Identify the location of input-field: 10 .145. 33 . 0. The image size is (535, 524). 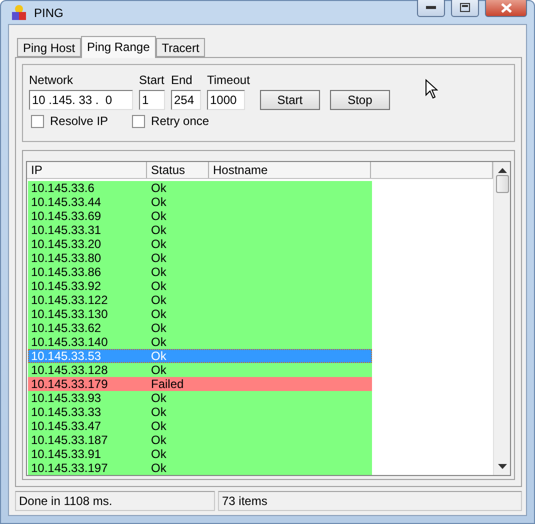
(81, 100).